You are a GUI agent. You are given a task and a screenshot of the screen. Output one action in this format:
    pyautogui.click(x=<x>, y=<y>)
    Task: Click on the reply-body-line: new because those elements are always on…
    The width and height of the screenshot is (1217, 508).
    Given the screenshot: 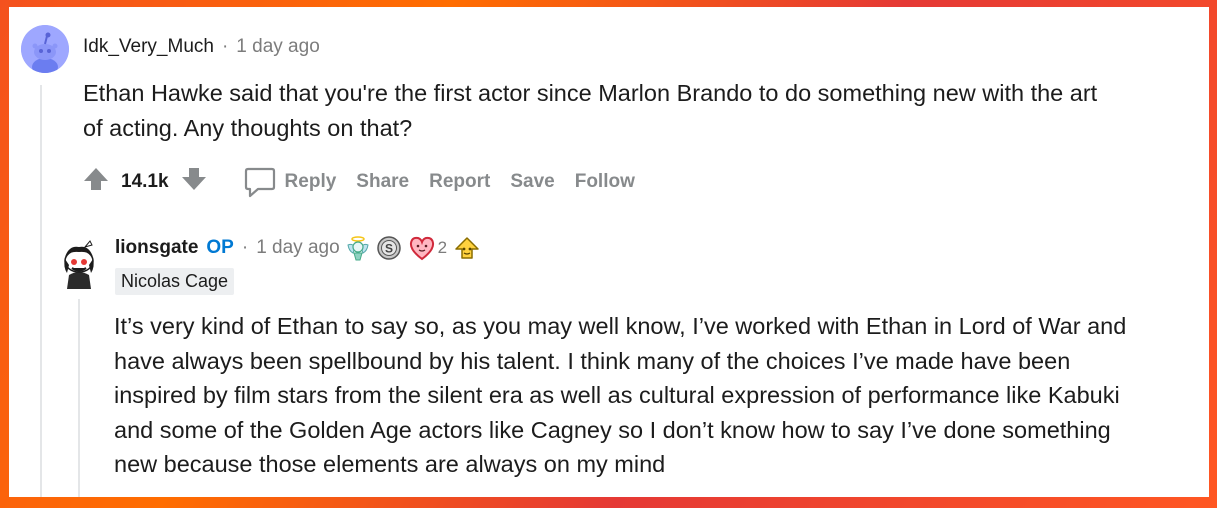 What is the action you would take?
    pyautogui.click(x=390, y=464)
    